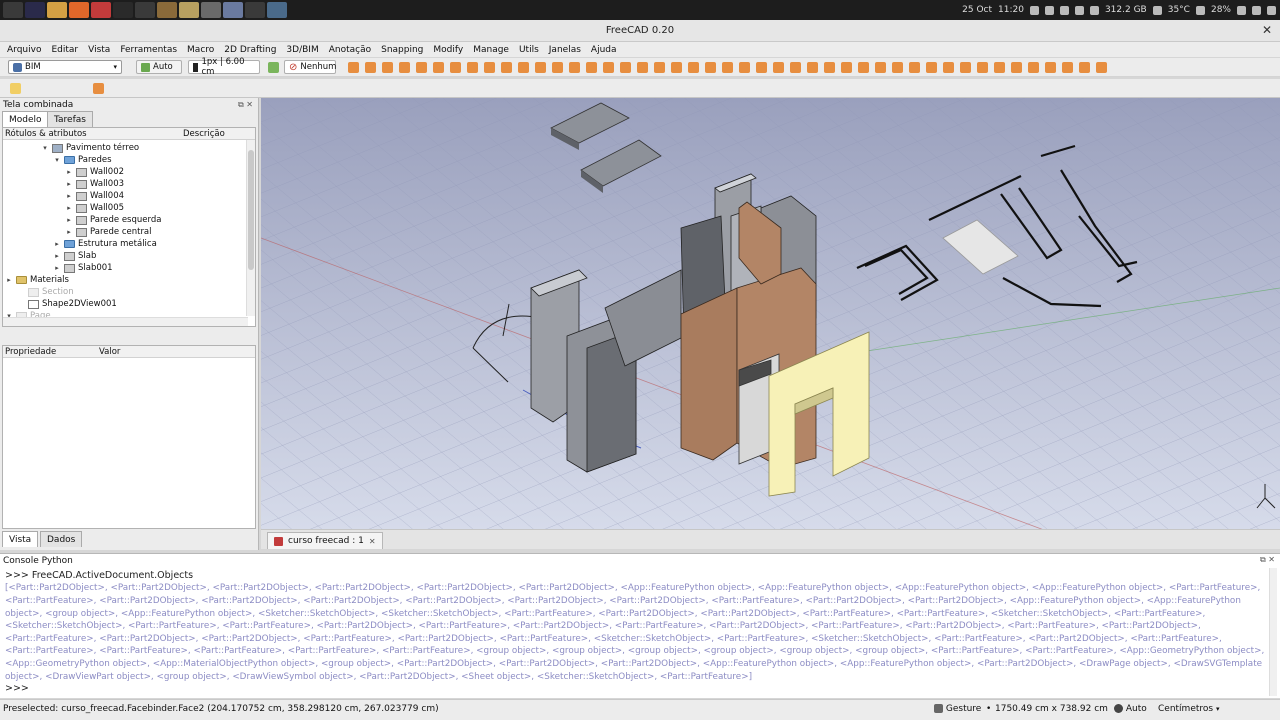 Image resolution: width=1280 pixels, height=720 pixels. I want to click on folder-icon, so click(189, 10).